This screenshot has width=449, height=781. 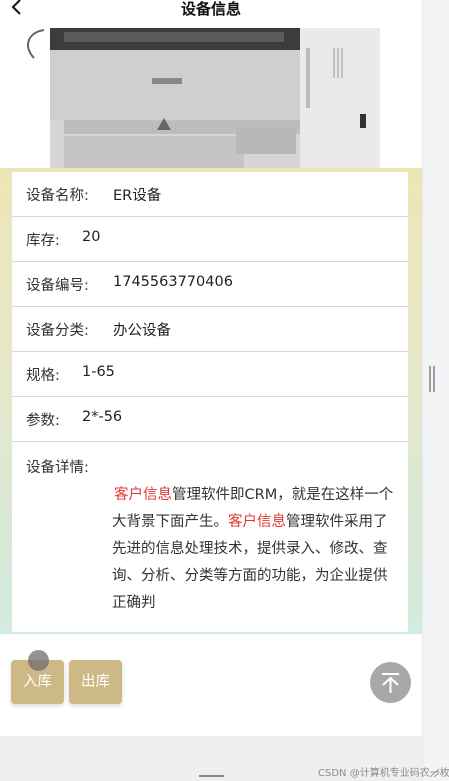 What do you see at coordinates (91, 237) in the screenshot?
I see `stock-value: 20` at bounding box center [91, 237].